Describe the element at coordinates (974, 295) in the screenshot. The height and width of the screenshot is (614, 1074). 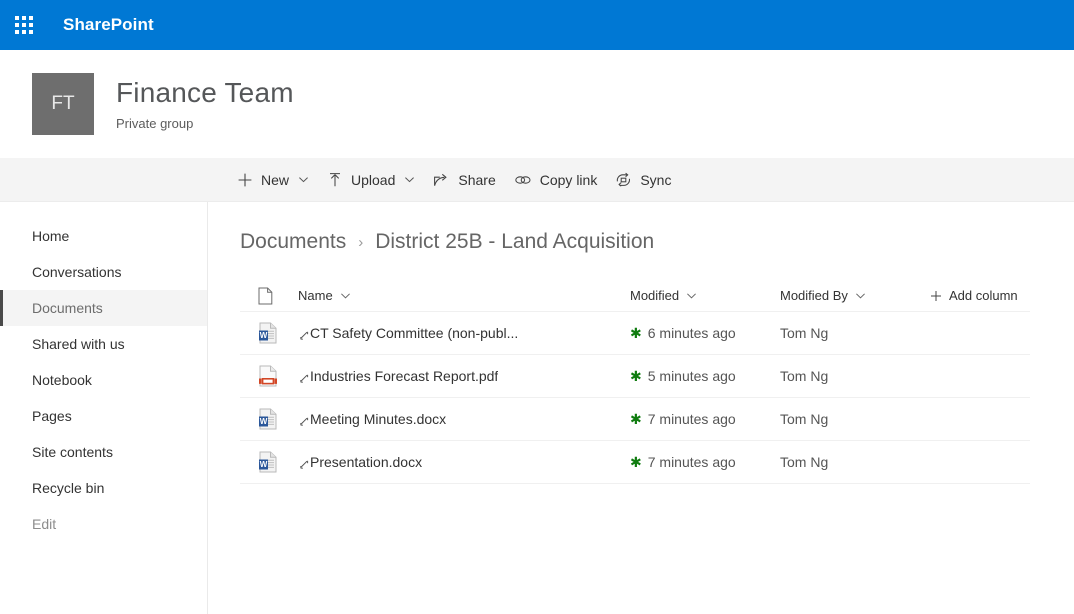
I see `add-column-button: Add column` at that location.